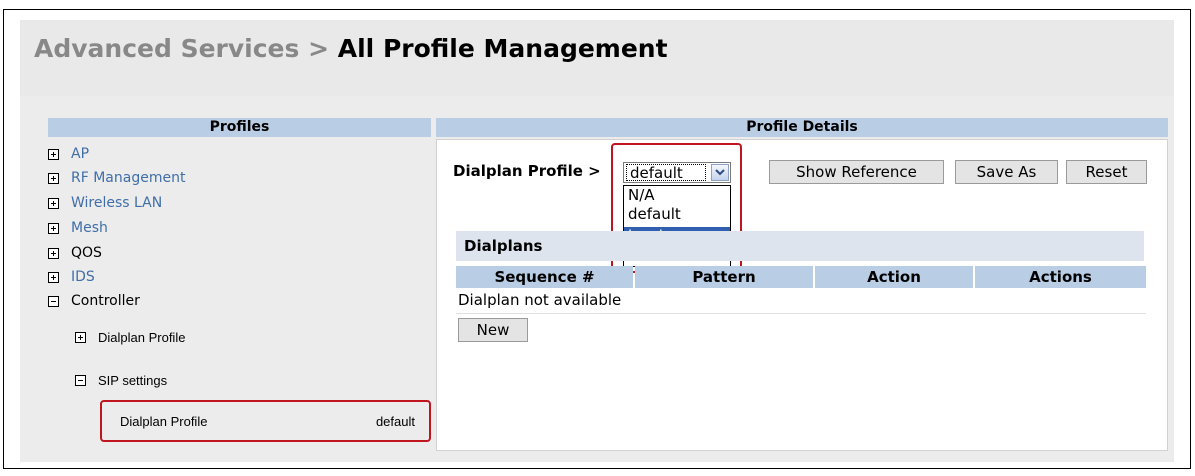 Image resolution: width=1195 pixels, height=476 pixels. I want to click on tree-item-controller: Controller, so click(94, 301).